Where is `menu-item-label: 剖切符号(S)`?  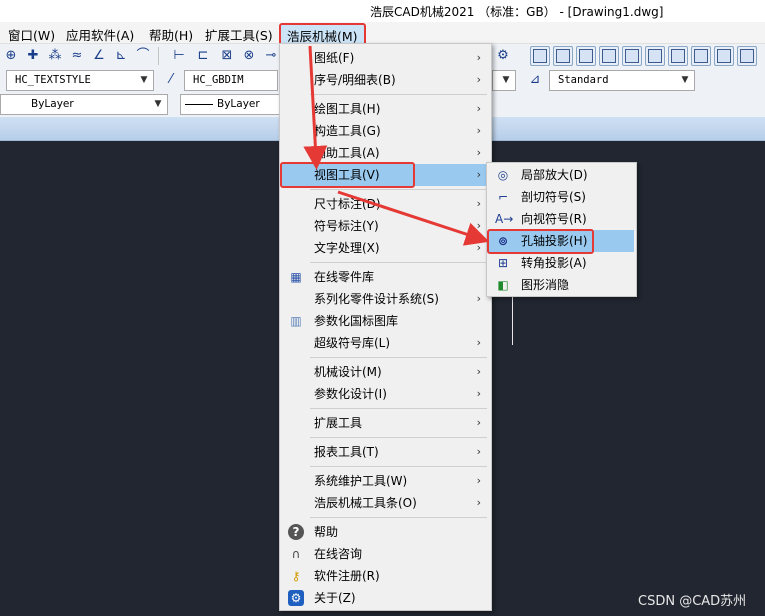
menu-item-label: 剖切符号(S) is located at coordinates (553, 197).